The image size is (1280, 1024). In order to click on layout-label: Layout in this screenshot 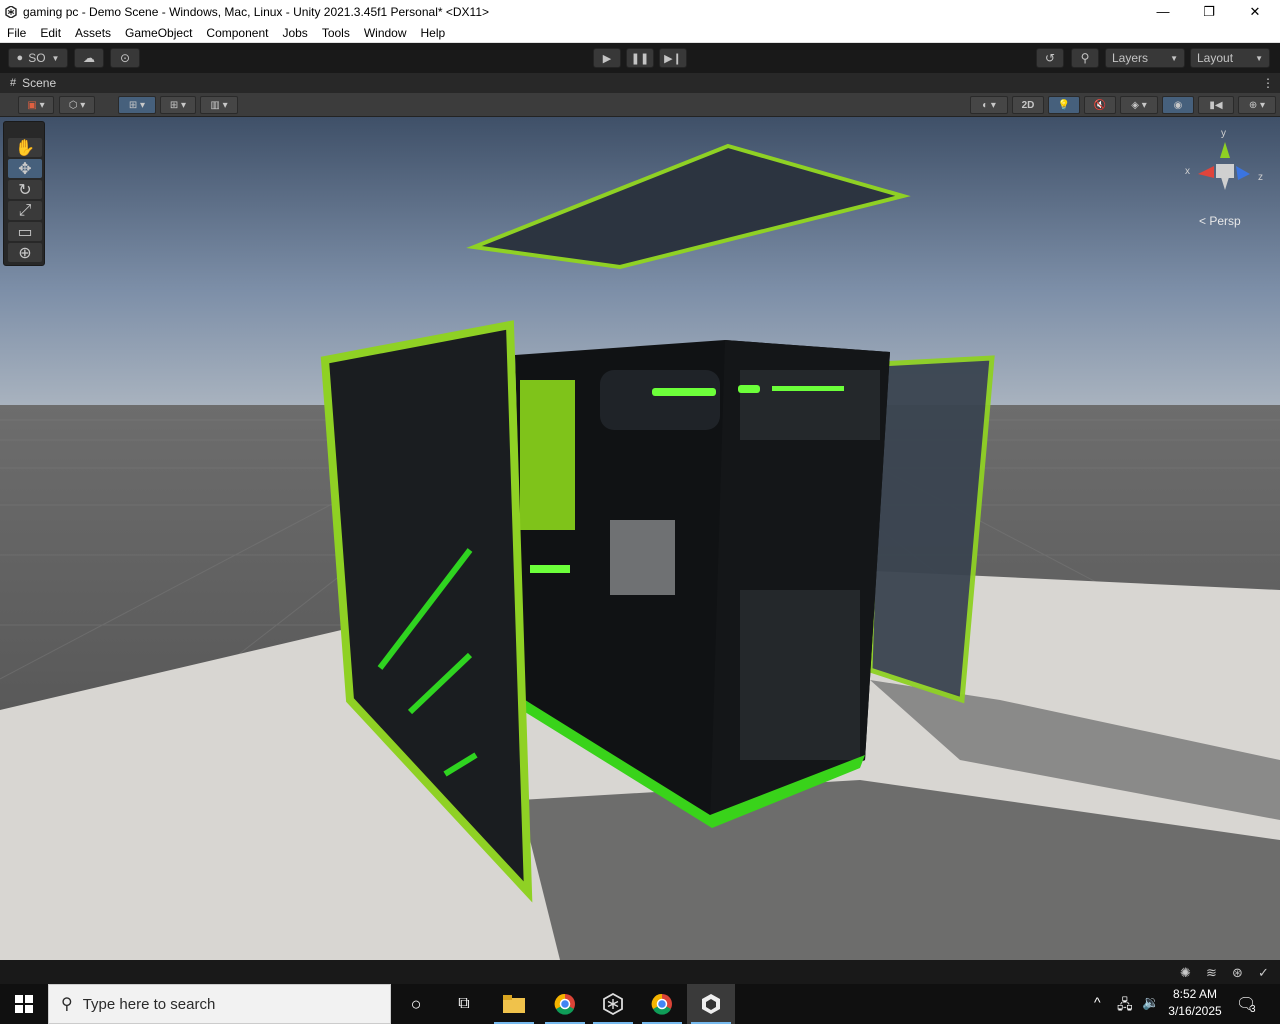, I will do `click(1215, 58)`.